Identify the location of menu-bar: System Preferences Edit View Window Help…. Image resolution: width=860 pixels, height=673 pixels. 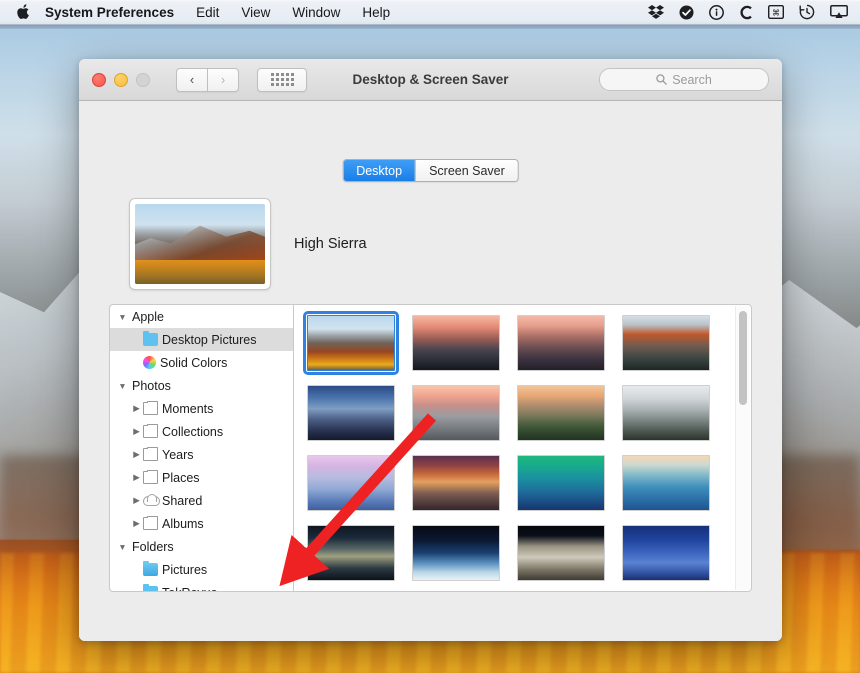
(430, 12).